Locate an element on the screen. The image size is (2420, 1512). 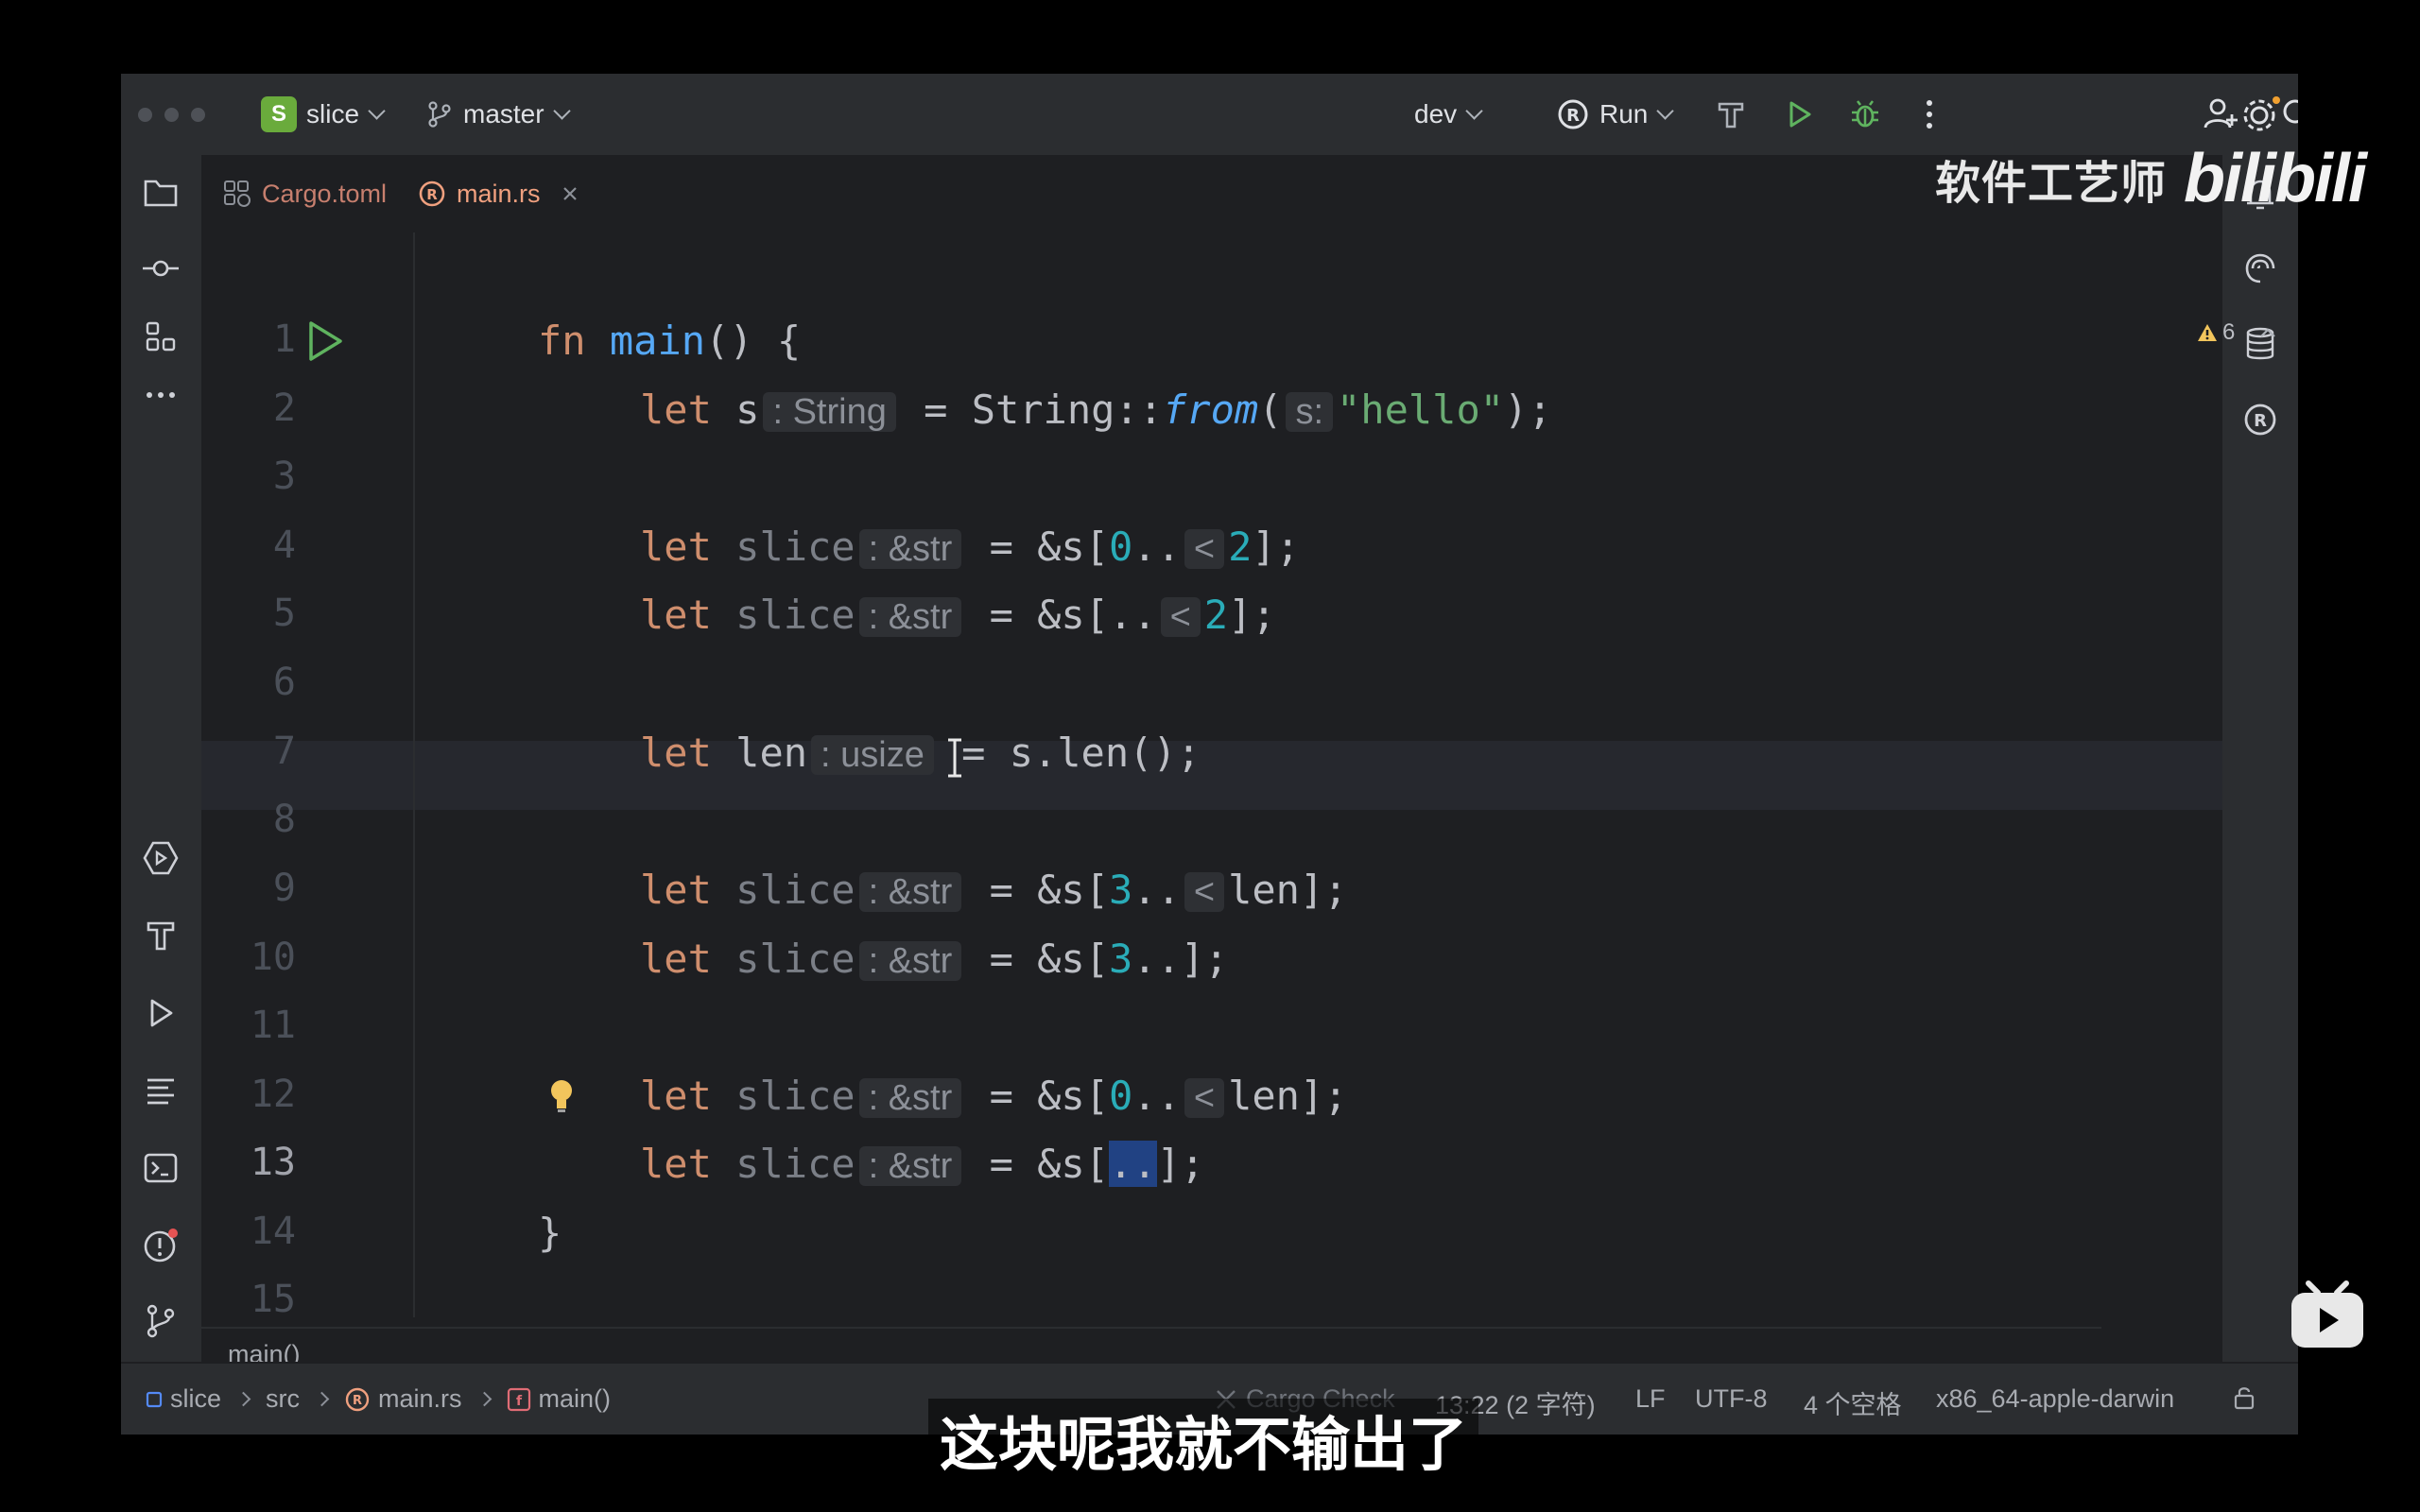
rust-file-icon: R is located at coordinates (357, 1399).